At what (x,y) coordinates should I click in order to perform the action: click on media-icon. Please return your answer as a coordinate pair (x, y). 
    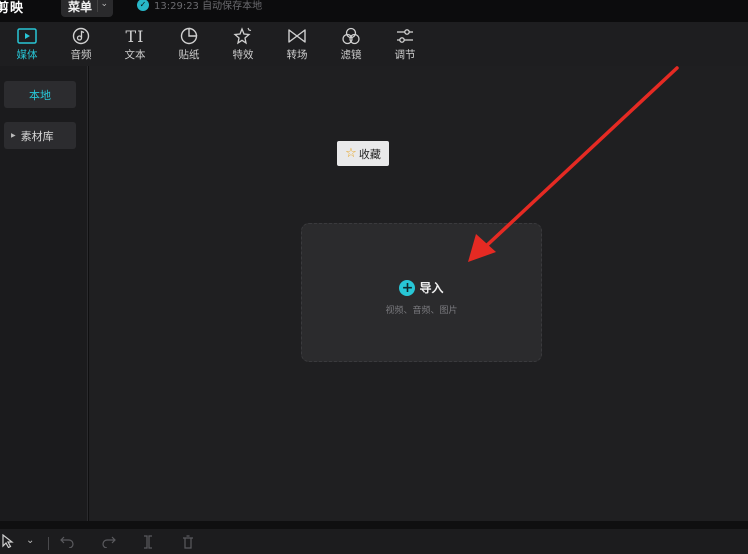
    Looking at the image, I should click on (27, 36).